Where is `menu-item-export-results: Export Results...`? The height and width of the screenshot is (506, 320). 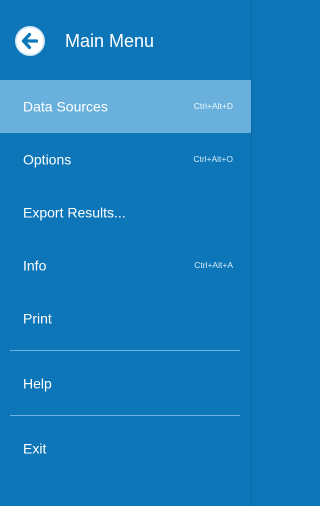 menu-item-export-results: Export Results... is located at coordinates (125, 212).